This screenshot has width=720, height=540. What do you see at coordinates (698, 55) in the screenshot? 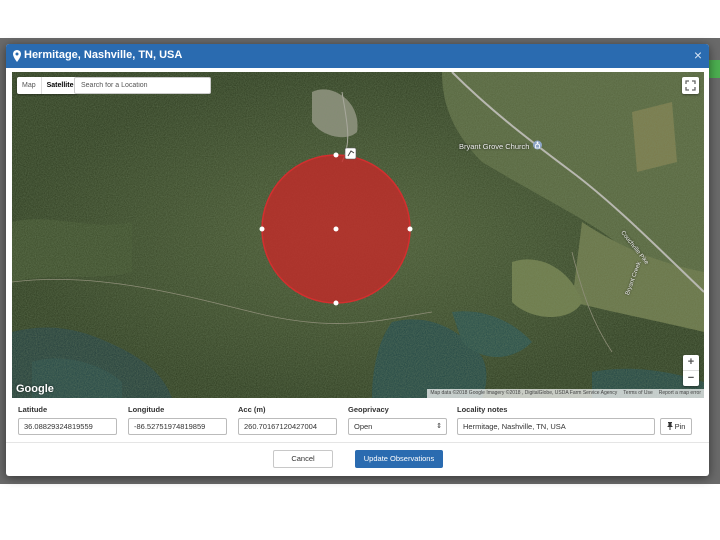
I see `close-icon: ×` at bounding box center [698, 55].